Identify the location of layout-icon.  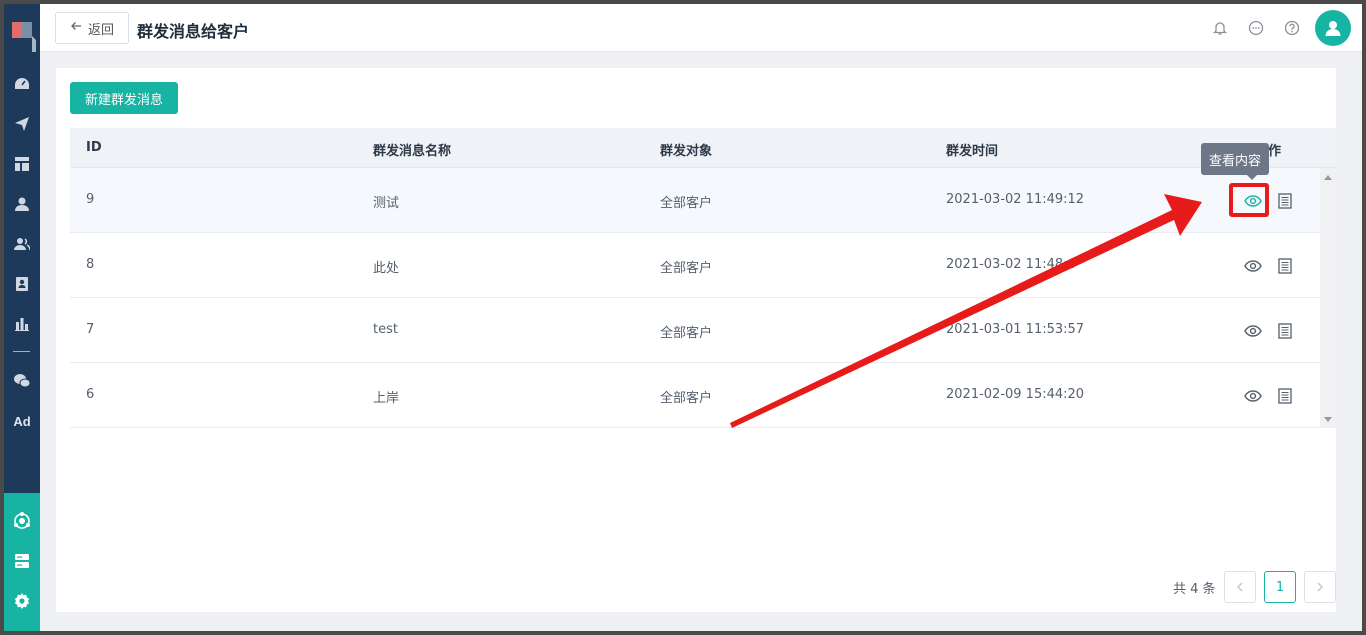
(22, 164).